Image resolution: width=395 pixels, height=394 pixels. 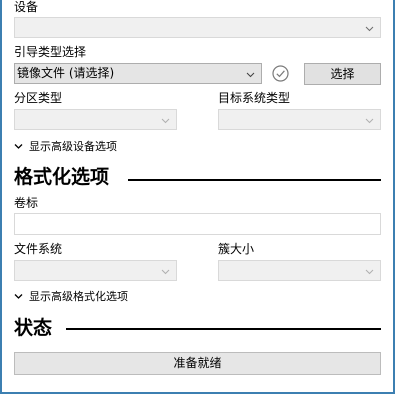 What do you see at coordinates (38, 98) in the screenshot?
I see `partition-scheme-label: 分区类型` at bounding box center [38, 98].